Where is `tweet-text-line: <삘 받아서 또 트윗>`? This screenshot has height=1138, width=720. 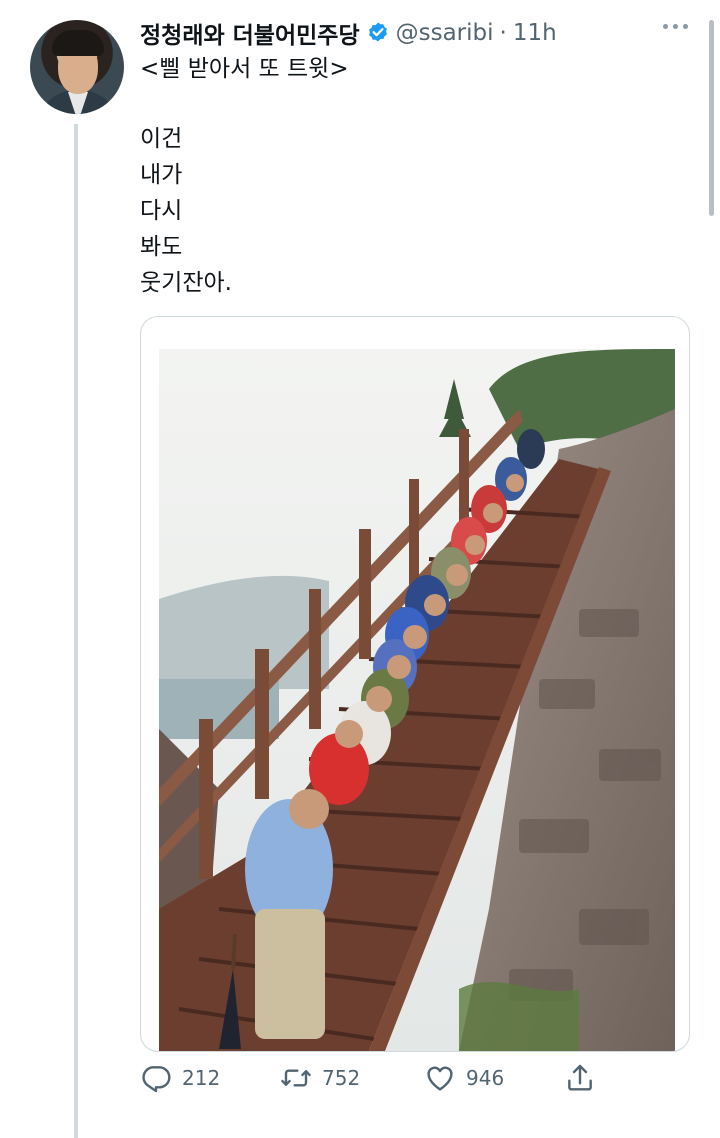
tweet-text-line: <삘 받아서 또 트윗> is located at coordinates (244, 69).